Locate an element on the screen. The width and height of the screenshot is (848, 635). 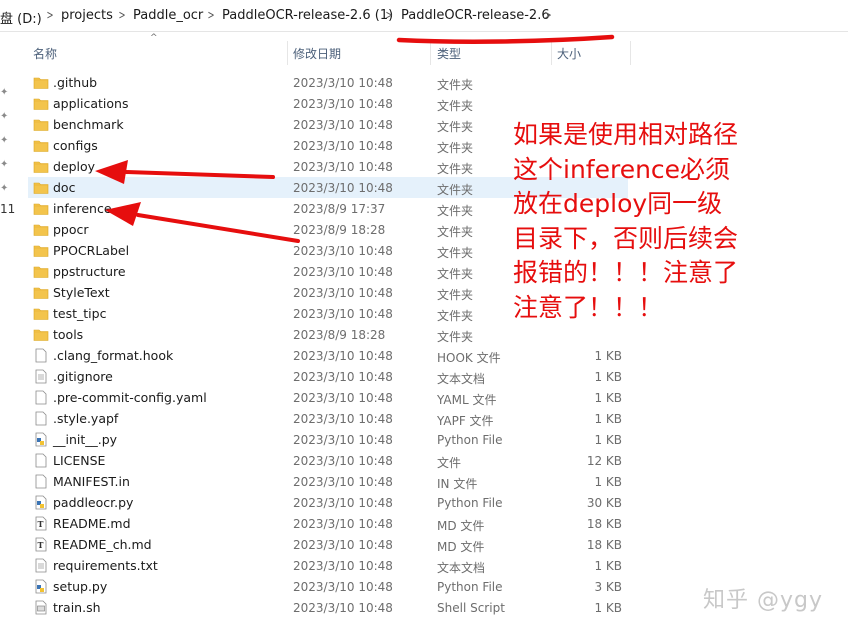
file-modified-date: 2023/8/9 18:28 is located at coordinates (339, 230).